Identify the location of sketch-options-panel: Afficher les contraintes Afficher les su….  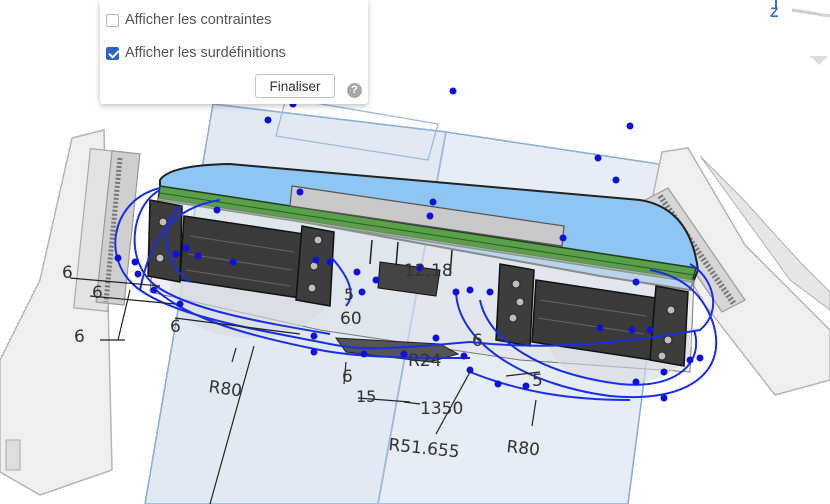
(234, 52).